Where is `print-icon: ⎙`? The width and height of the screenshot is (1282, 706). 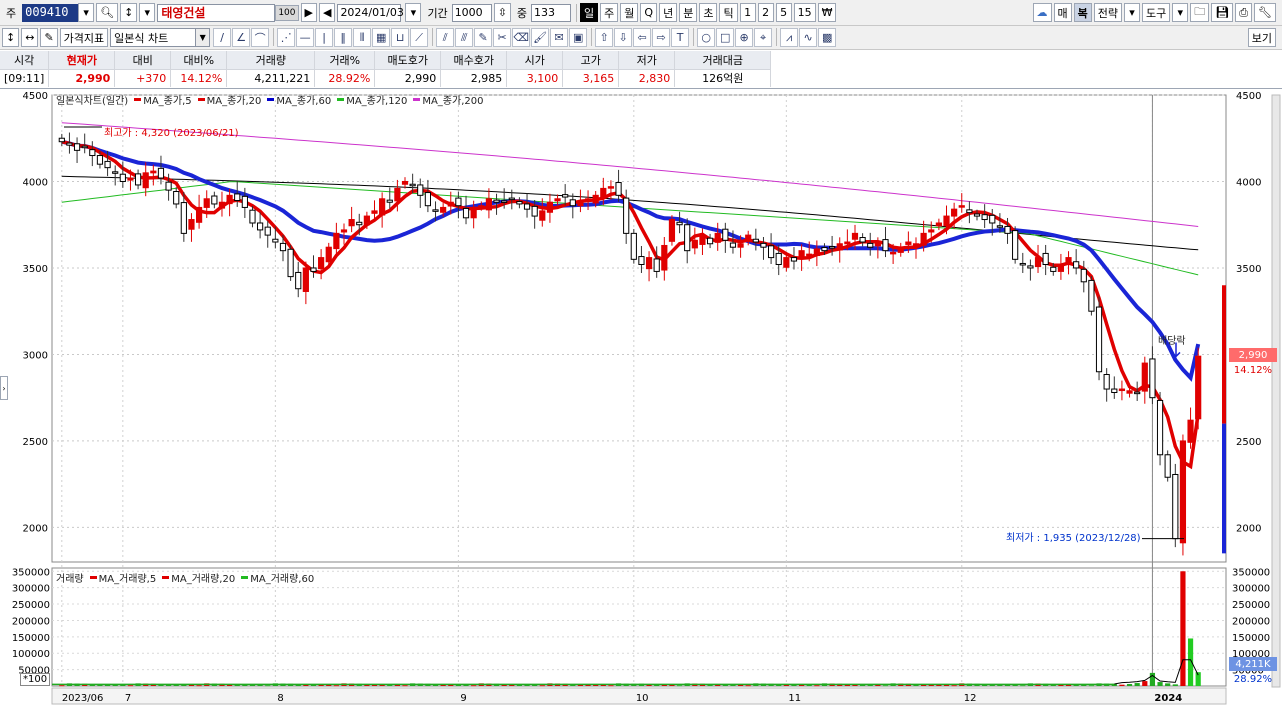
print-icon: ⎙ is located at coordinates (1244, 12).